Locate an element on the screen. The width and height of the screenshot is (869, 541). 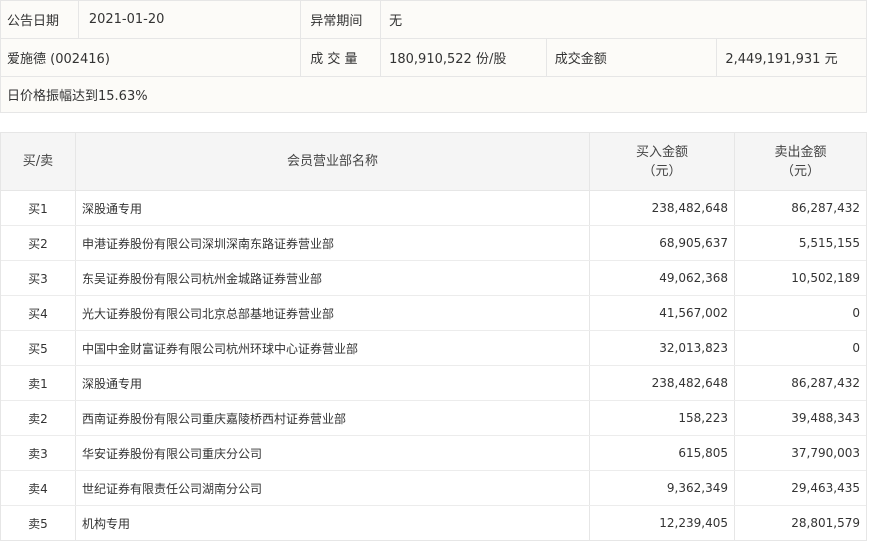
turnover-value: 2,449,191,931 元 is located at coordinates (791, 57).